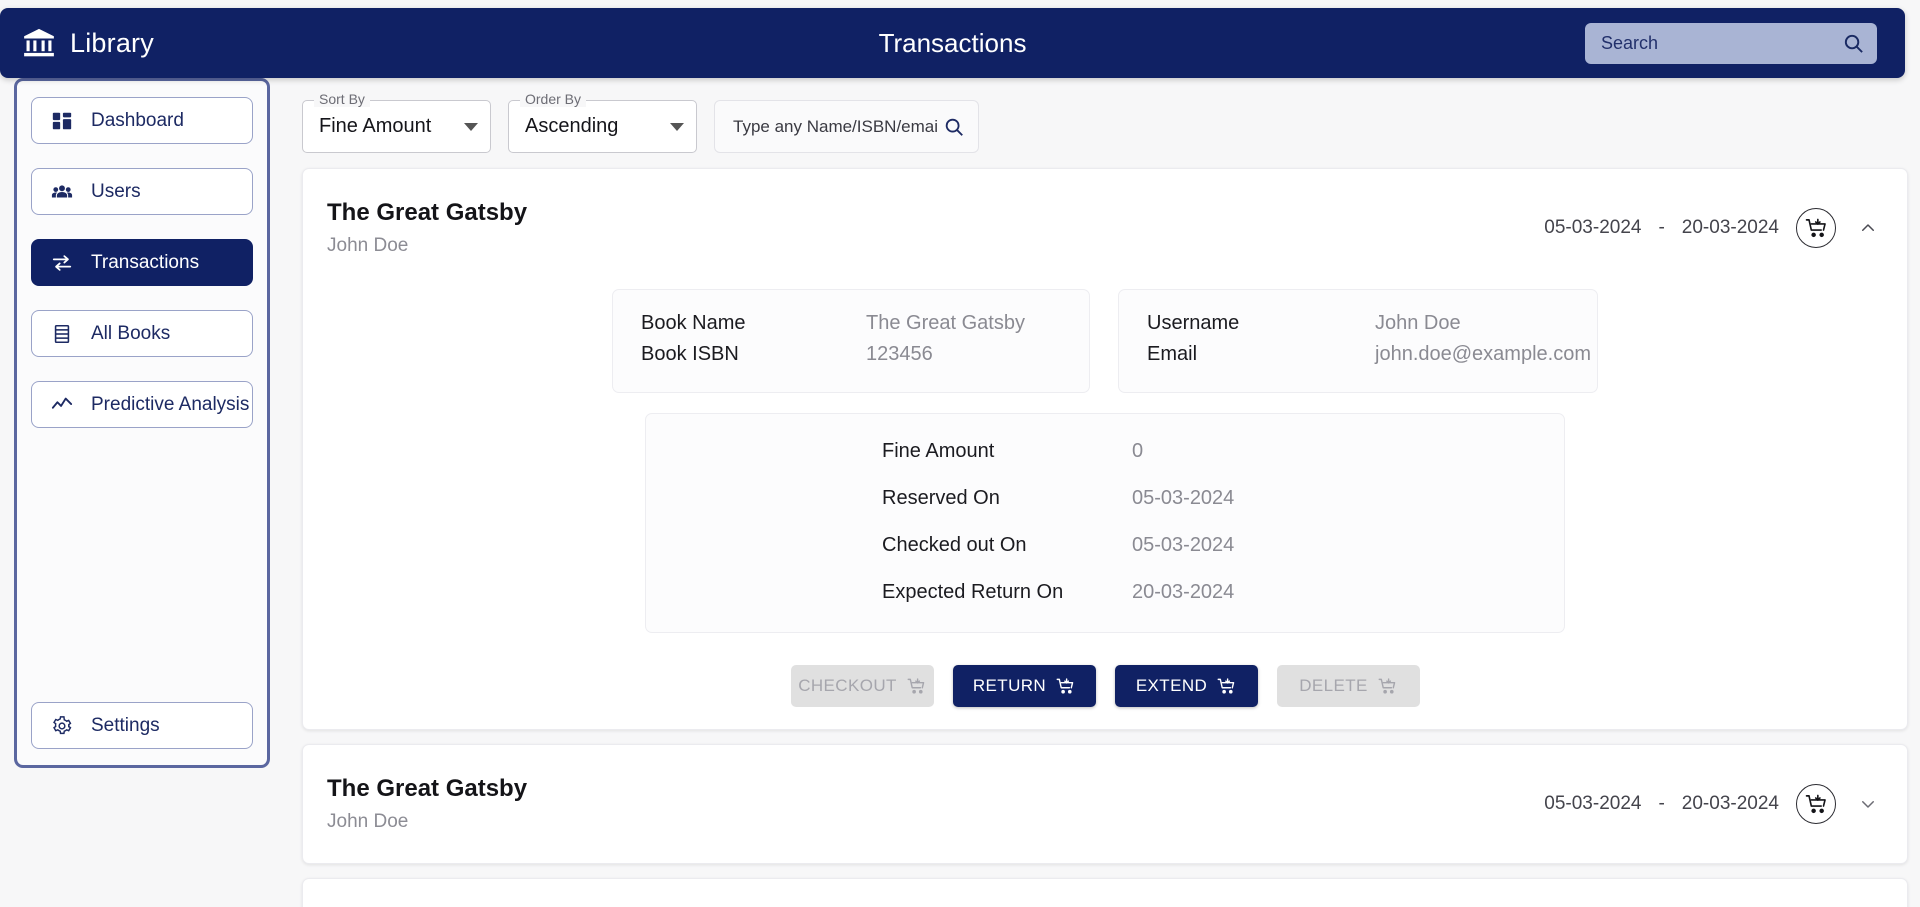 The width and height of the screenshot is (1920, 907). I want to click on book-name-label: Book Name, so click(693, 323).